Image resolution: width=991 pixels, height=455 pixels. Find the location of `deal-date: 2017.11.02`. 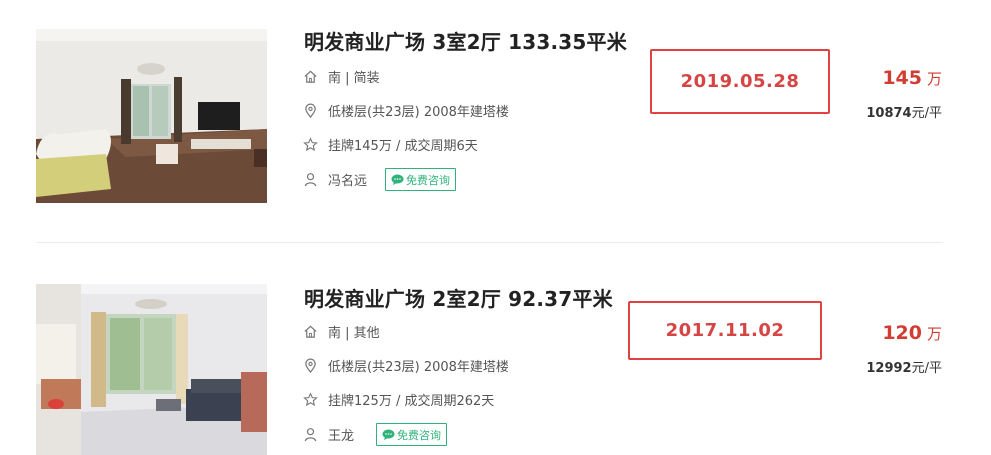

deal-date: 2017.11.02 is located at coordinates (725, 330).